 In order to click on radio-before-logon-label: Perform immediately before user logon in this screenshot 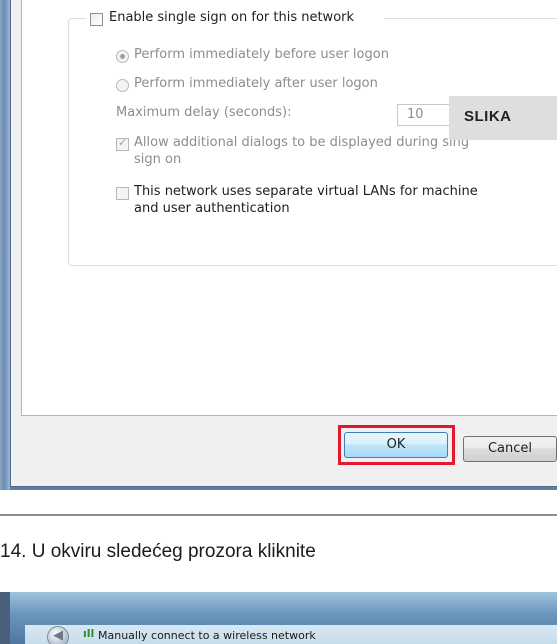, I will do `click(261, 54)`.